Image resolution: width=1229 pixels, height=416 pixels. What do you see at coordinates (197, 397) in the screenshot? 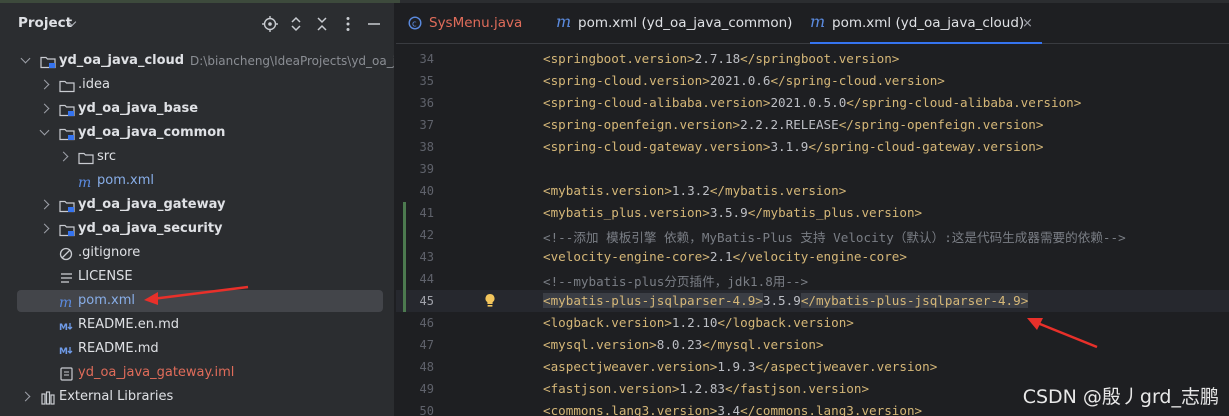
I see `tree-item: External Libraries` at bounding box center [197, 397].